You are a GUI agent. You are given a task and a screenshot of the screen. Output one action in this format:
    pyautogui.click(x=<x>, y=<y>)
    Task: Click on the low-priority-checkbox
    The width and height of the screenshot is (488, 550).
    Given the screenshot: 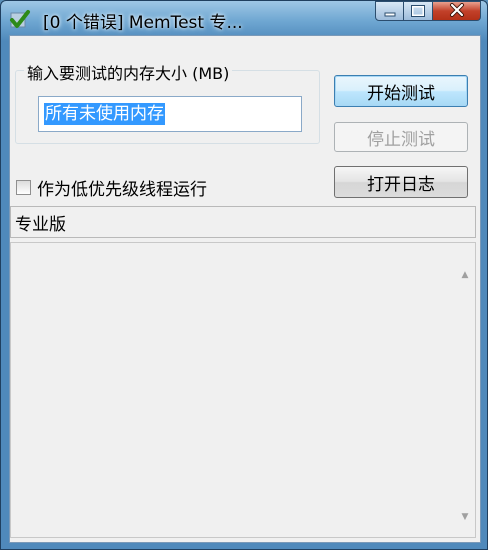 What is the action you would take?
    pyautogui.click(x=23, y=187)
    